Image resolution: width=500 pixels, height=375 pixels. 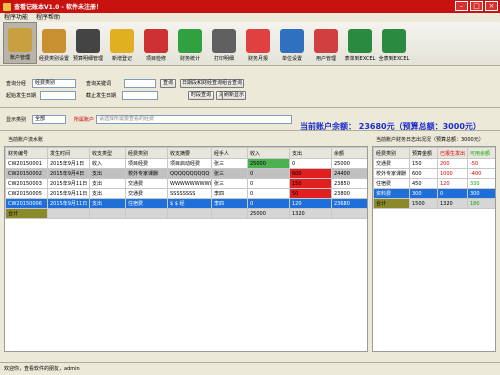 I want to click on toolbar-label: 财务统计, so click(x=189, y=59).